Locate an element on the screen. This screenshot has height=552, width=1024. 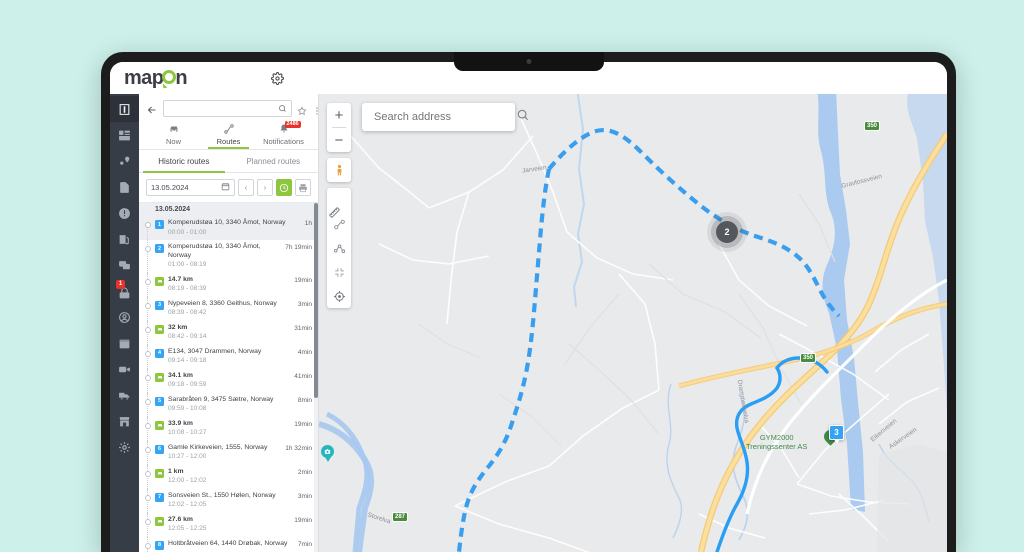
rail-item-truck is located at coordinates (124, 395).